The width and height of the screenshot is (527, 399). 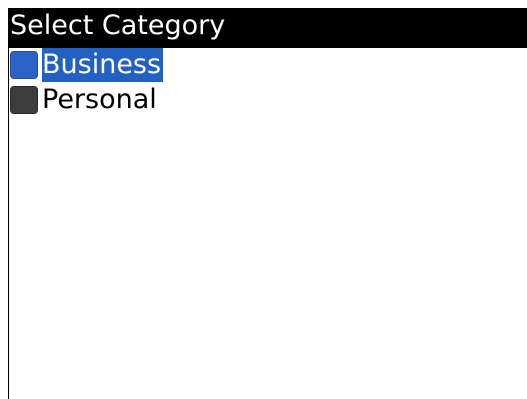 What do you see at coordinates (118, 25) in the screenshot?
I see `page-title: Select Category` at bounding box center [118, 25].